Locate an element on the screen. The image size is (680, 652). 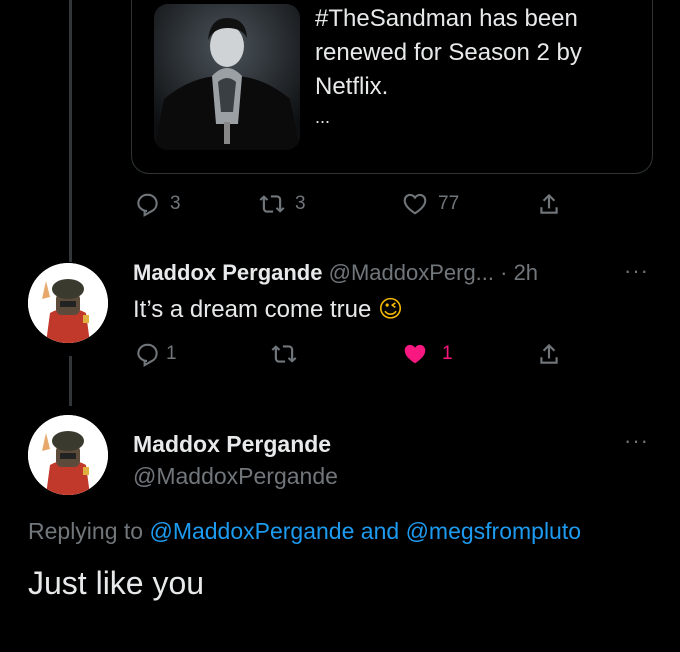
replying-to-user-1-link: @MaddoxPergande is located at coordinates (251, 531).